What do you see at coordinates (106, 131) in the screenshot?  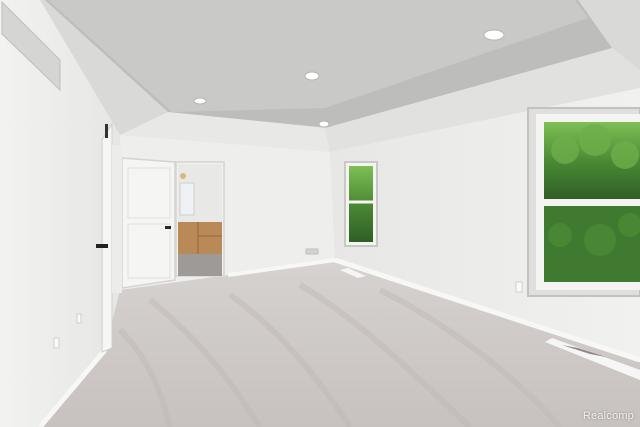 I see `near-door-hinge` at bounding box center [106, 131].